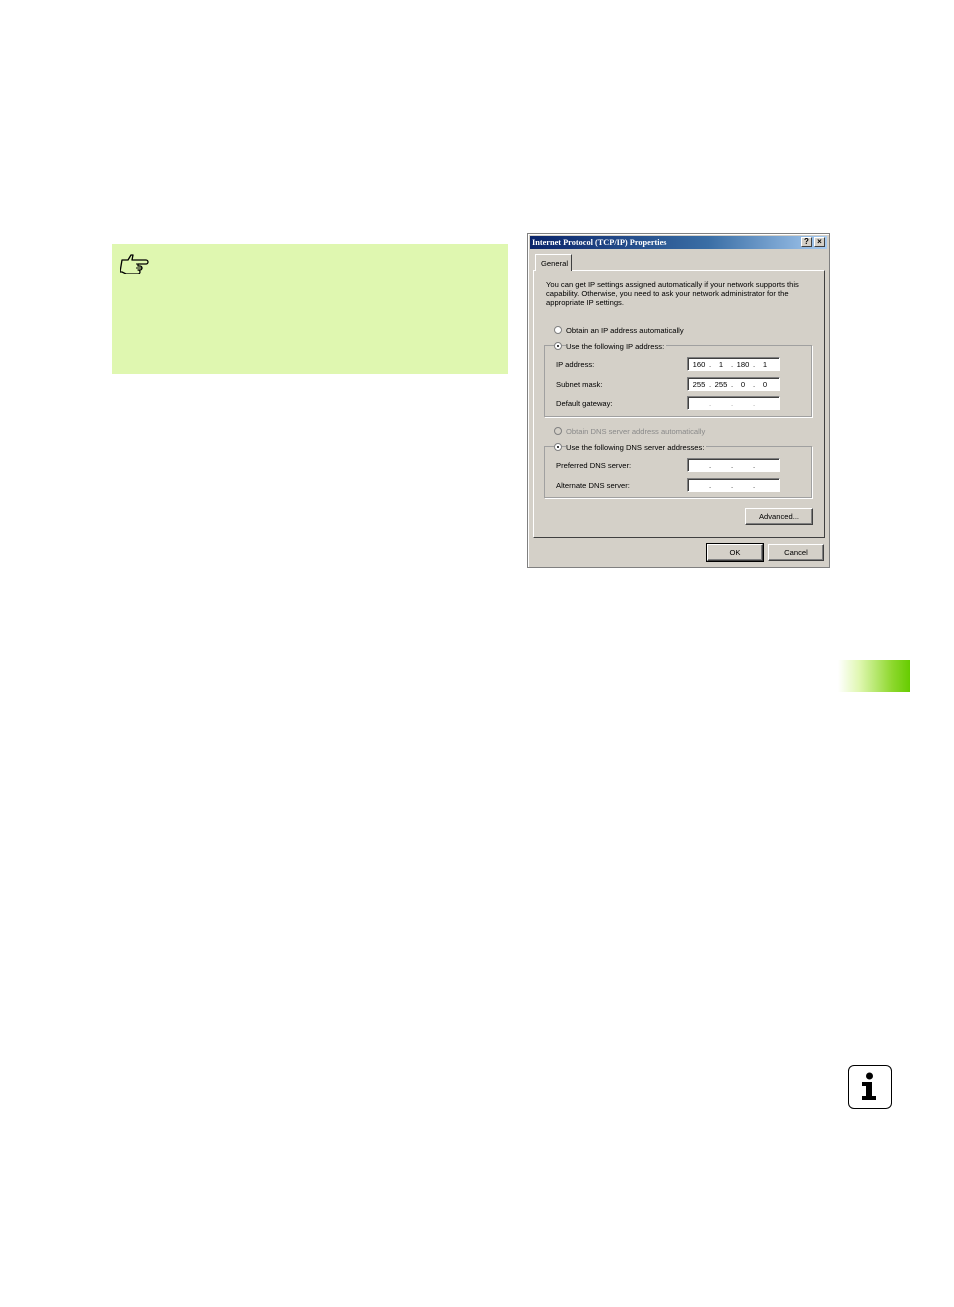 This screenshot has height=1307, width=954. I want to click on help-button: ?, so click(806, 242).